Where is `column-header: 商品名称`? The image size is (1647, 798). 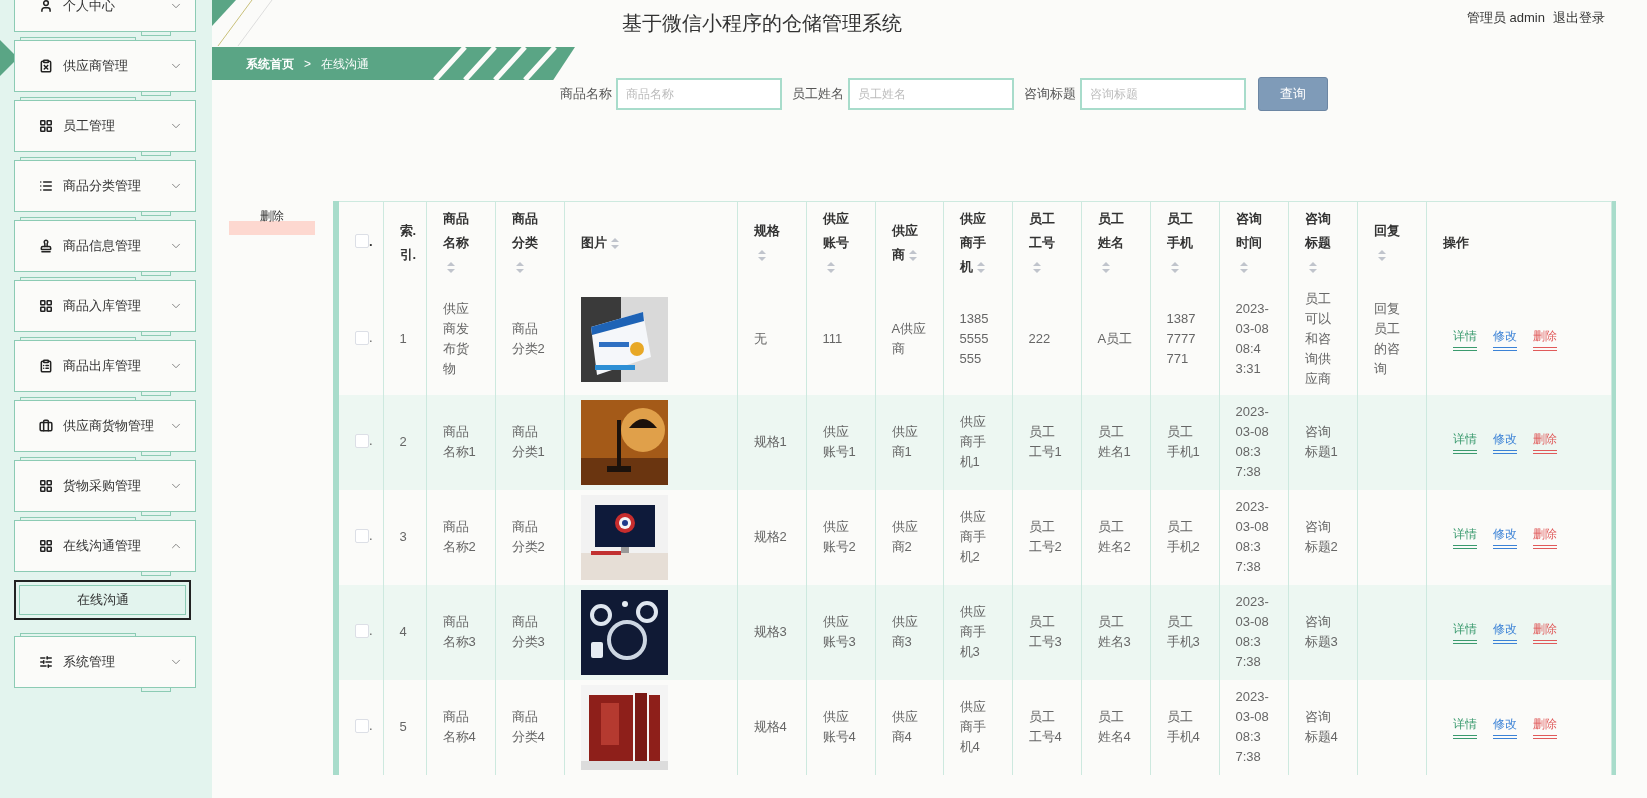 column-header: 商品名称 is located at coordinates (460, 242).